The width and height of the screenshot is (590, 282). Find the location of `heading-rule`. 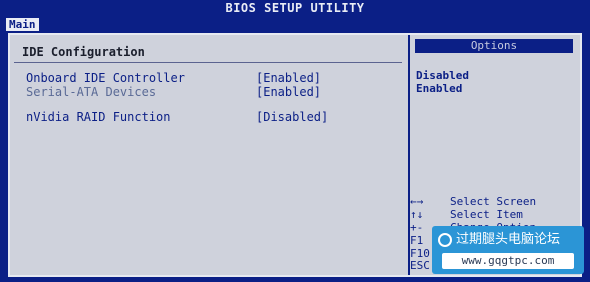

heading-rule is located at coordinates (208, 62).